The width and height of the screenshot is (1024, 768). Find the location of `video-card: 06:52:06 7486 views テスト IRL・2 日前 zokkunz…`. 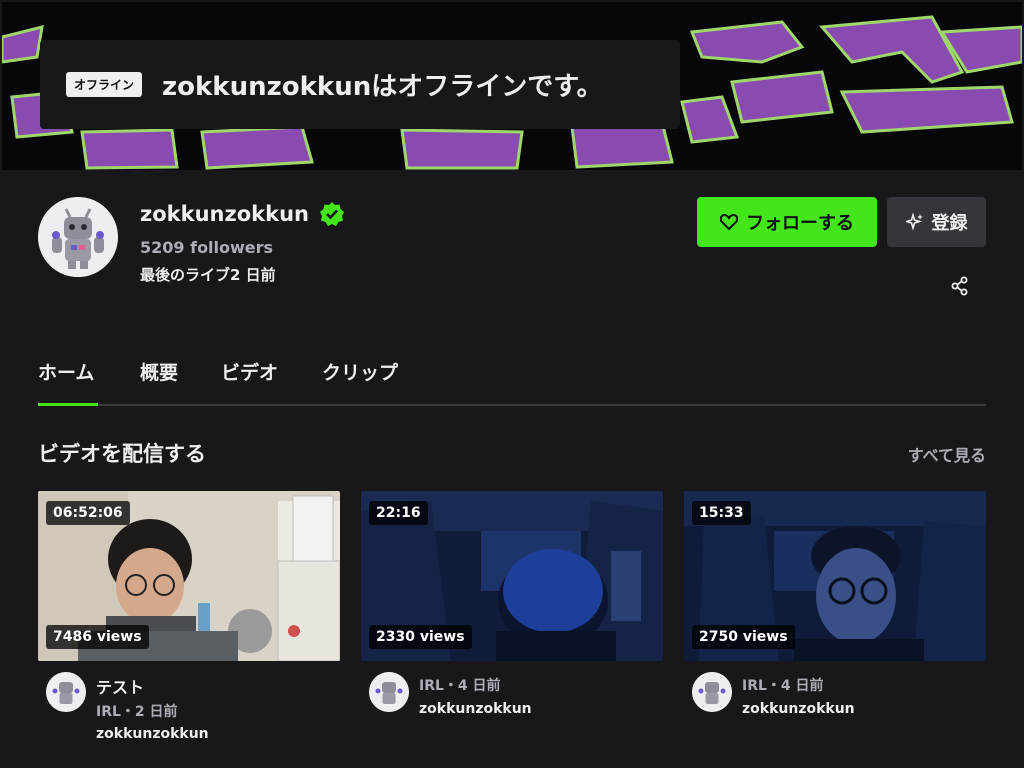

video-card: 06:52:06 7486 views テスト IRL・2 日前 zokkunz… is located at coordinates (189, 616).